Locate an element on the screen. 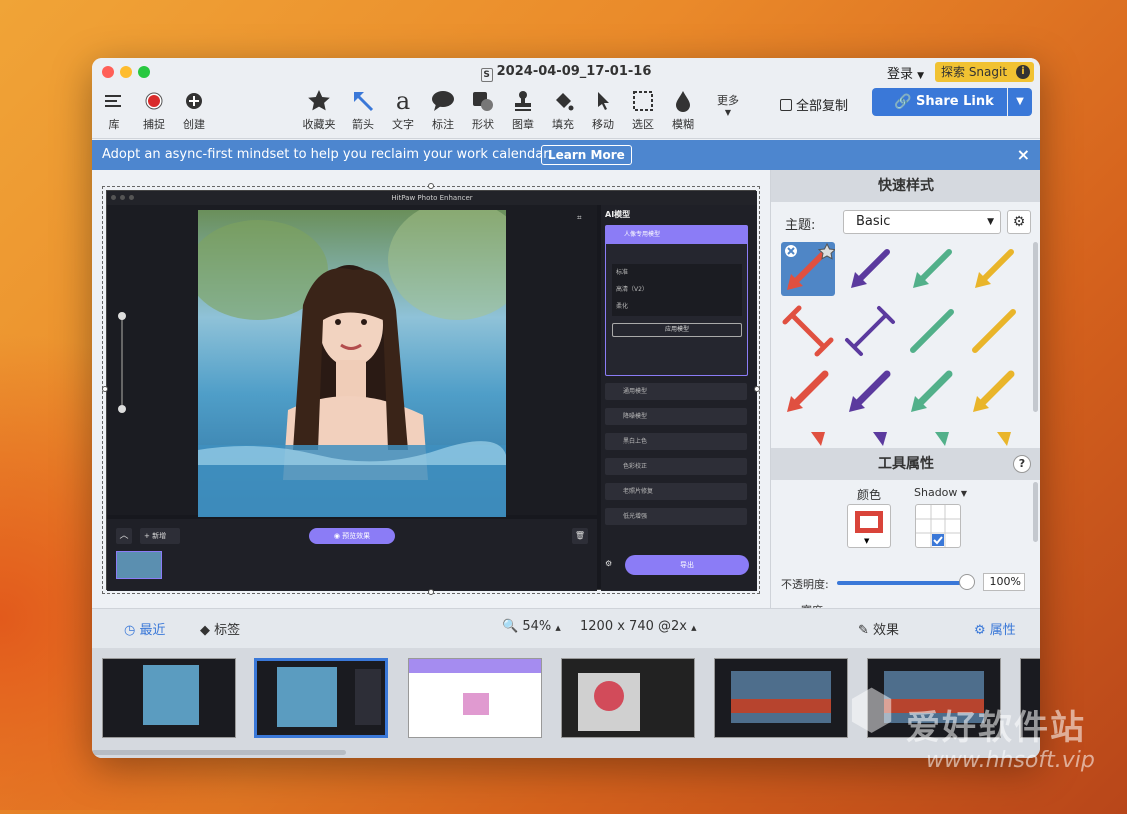 The image size is (1127, 814). old-photo-item: 老照片修复 is located at coordinates (676, 491).